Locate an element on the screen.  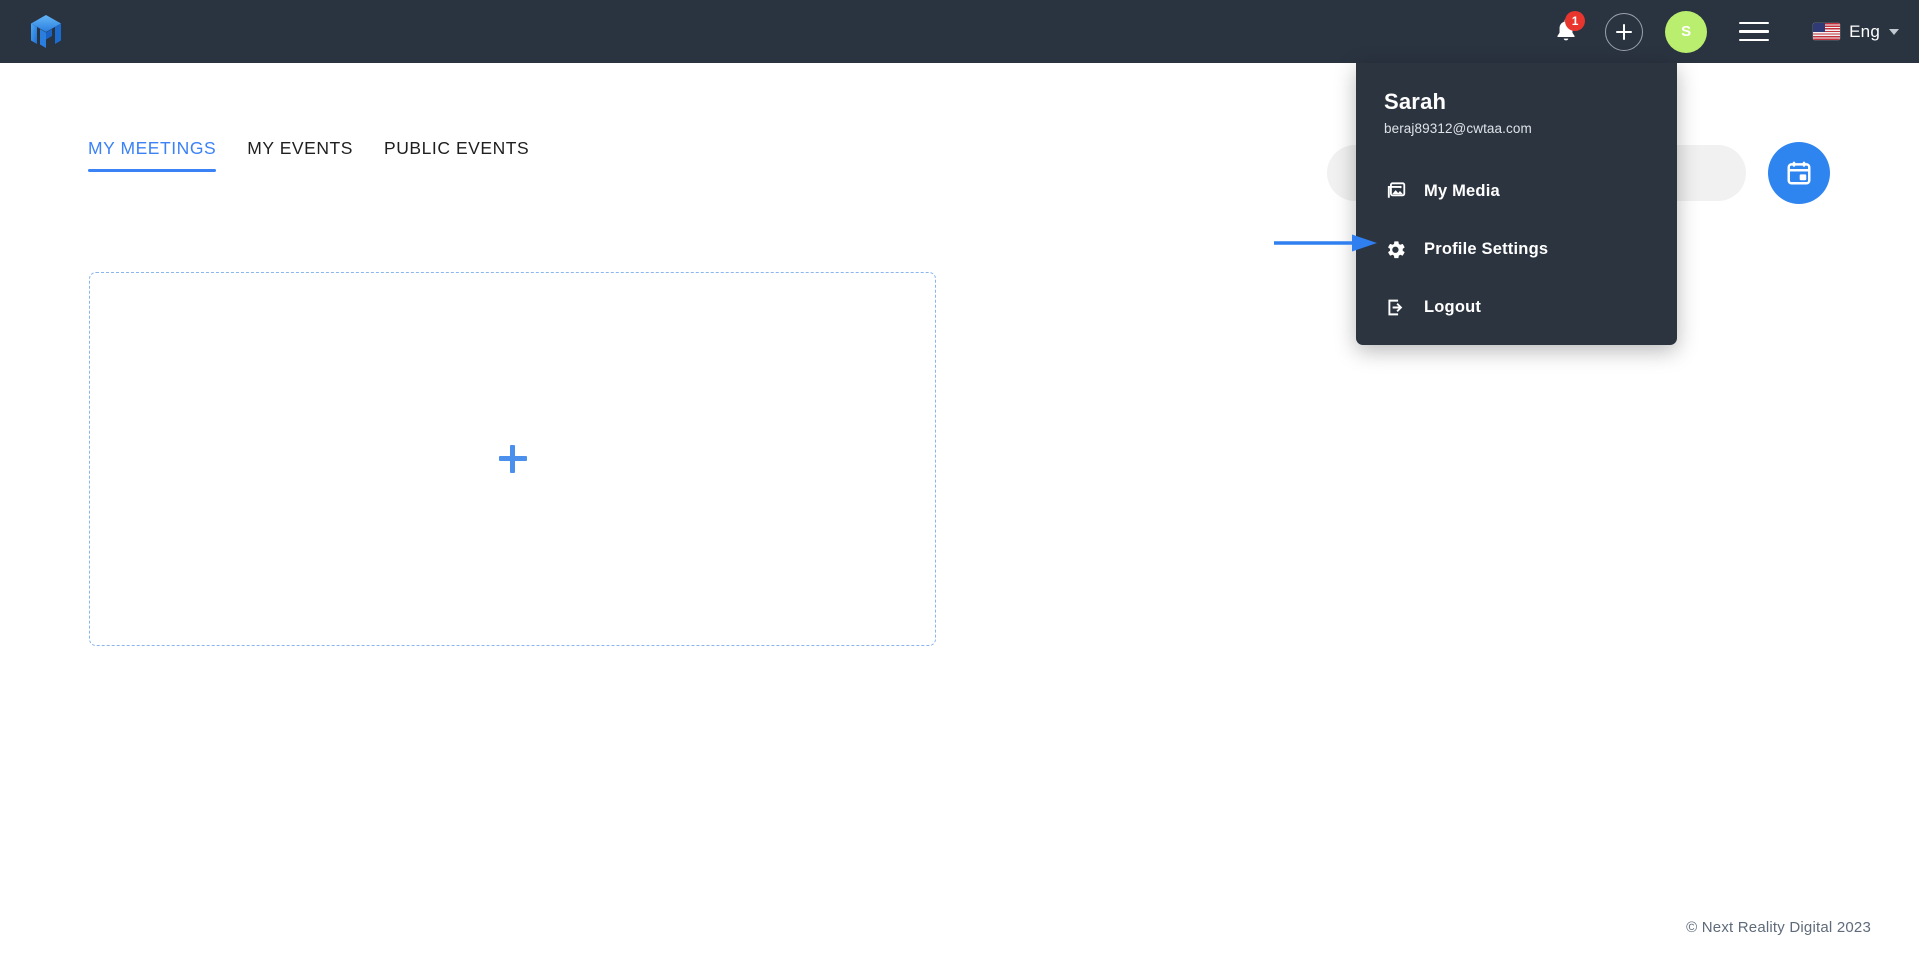
cube-logo-icon is located at coordinates (46, 31).